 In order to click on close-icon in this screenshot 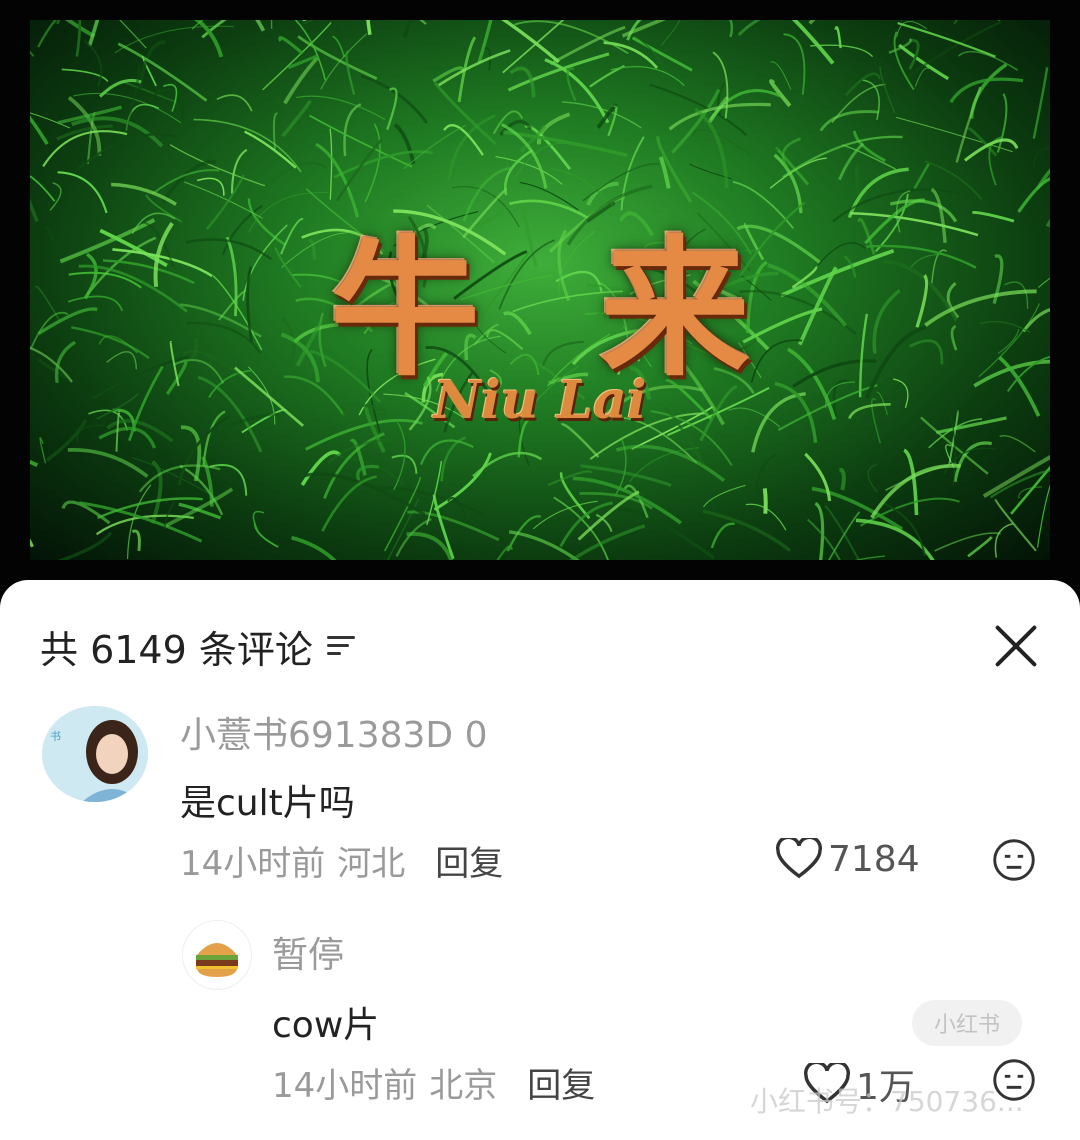, I will do `click(1016, 646)`.